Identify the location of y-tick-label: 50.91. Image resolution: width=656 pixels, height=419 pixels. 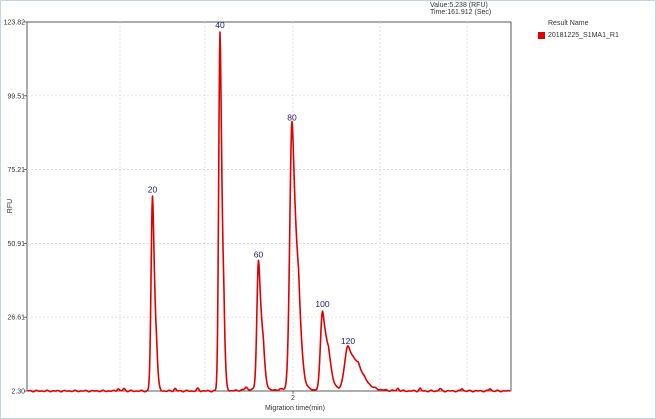
(16, 244).